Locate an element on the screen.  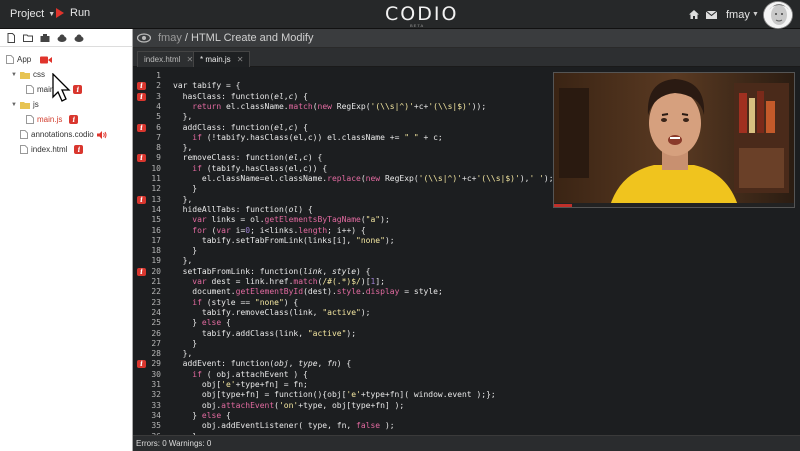
line-number: 26 is located at coordinates (156, 333).